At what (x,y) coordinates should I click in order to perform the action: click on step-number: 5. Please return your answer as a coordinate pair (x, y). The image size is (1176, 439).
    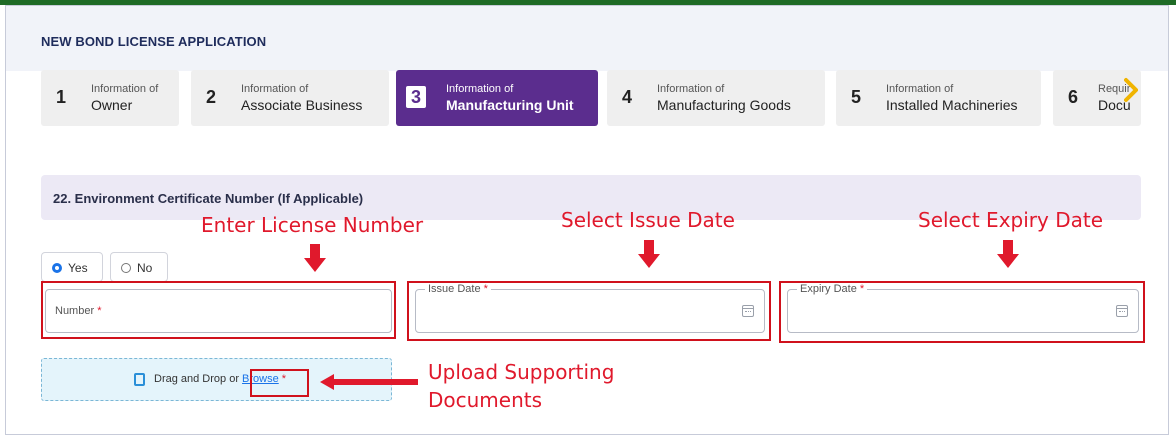
    Looking at the image, I should click on (855, 97).